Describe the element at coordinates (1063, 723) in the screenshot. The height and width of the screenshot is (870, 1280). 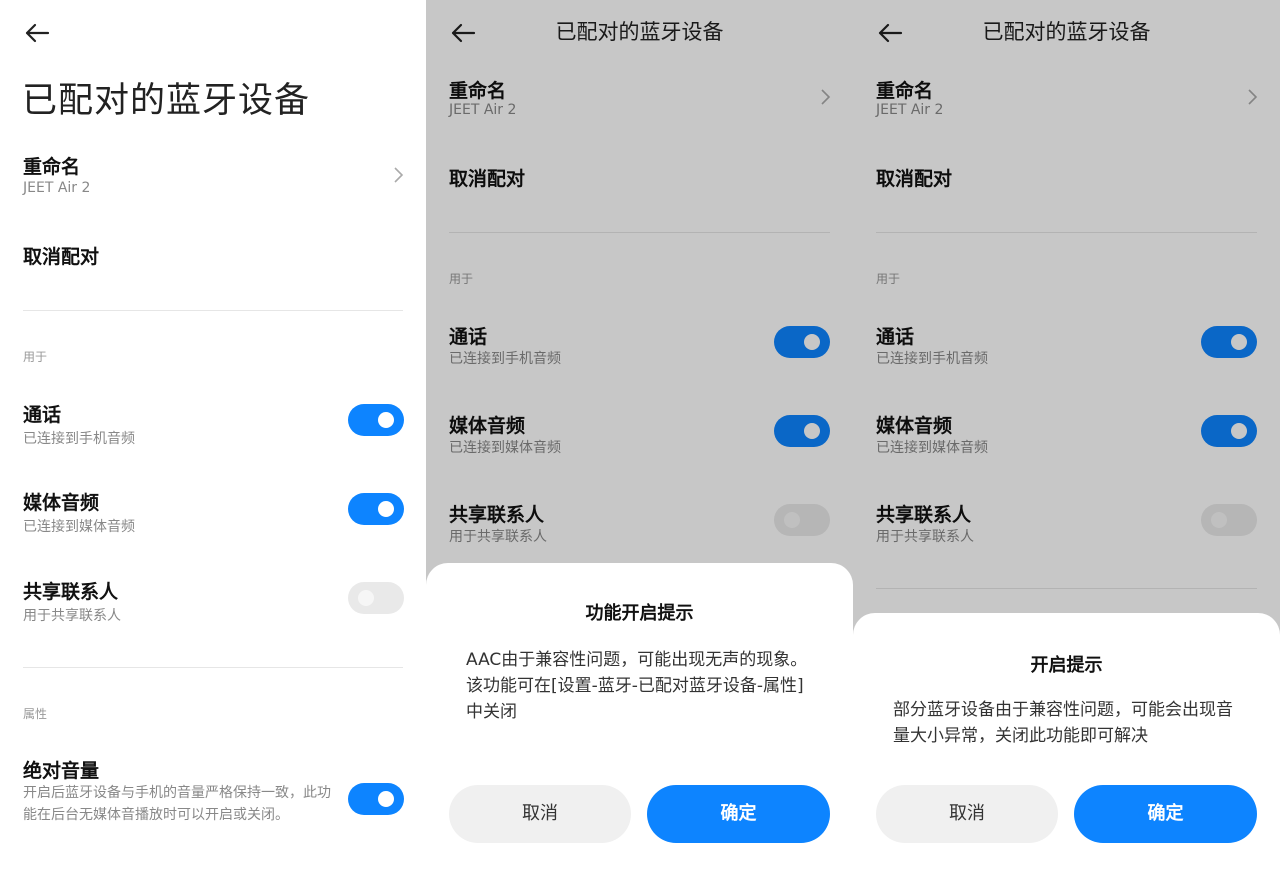
I see `dialog-message: 部分蓝牙设备由于兼容性问题，可能会出现音量大小异常，关闭此功能即可解决` at that location.